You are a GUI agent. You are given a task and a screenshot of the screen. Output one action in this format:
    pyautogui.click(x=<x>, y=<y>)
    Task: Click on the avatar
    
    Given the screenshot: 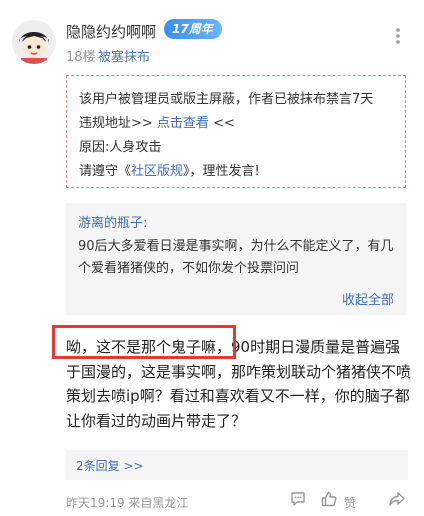 What is the action you would take?
    pyautogui.click(x=34, y=42)
    